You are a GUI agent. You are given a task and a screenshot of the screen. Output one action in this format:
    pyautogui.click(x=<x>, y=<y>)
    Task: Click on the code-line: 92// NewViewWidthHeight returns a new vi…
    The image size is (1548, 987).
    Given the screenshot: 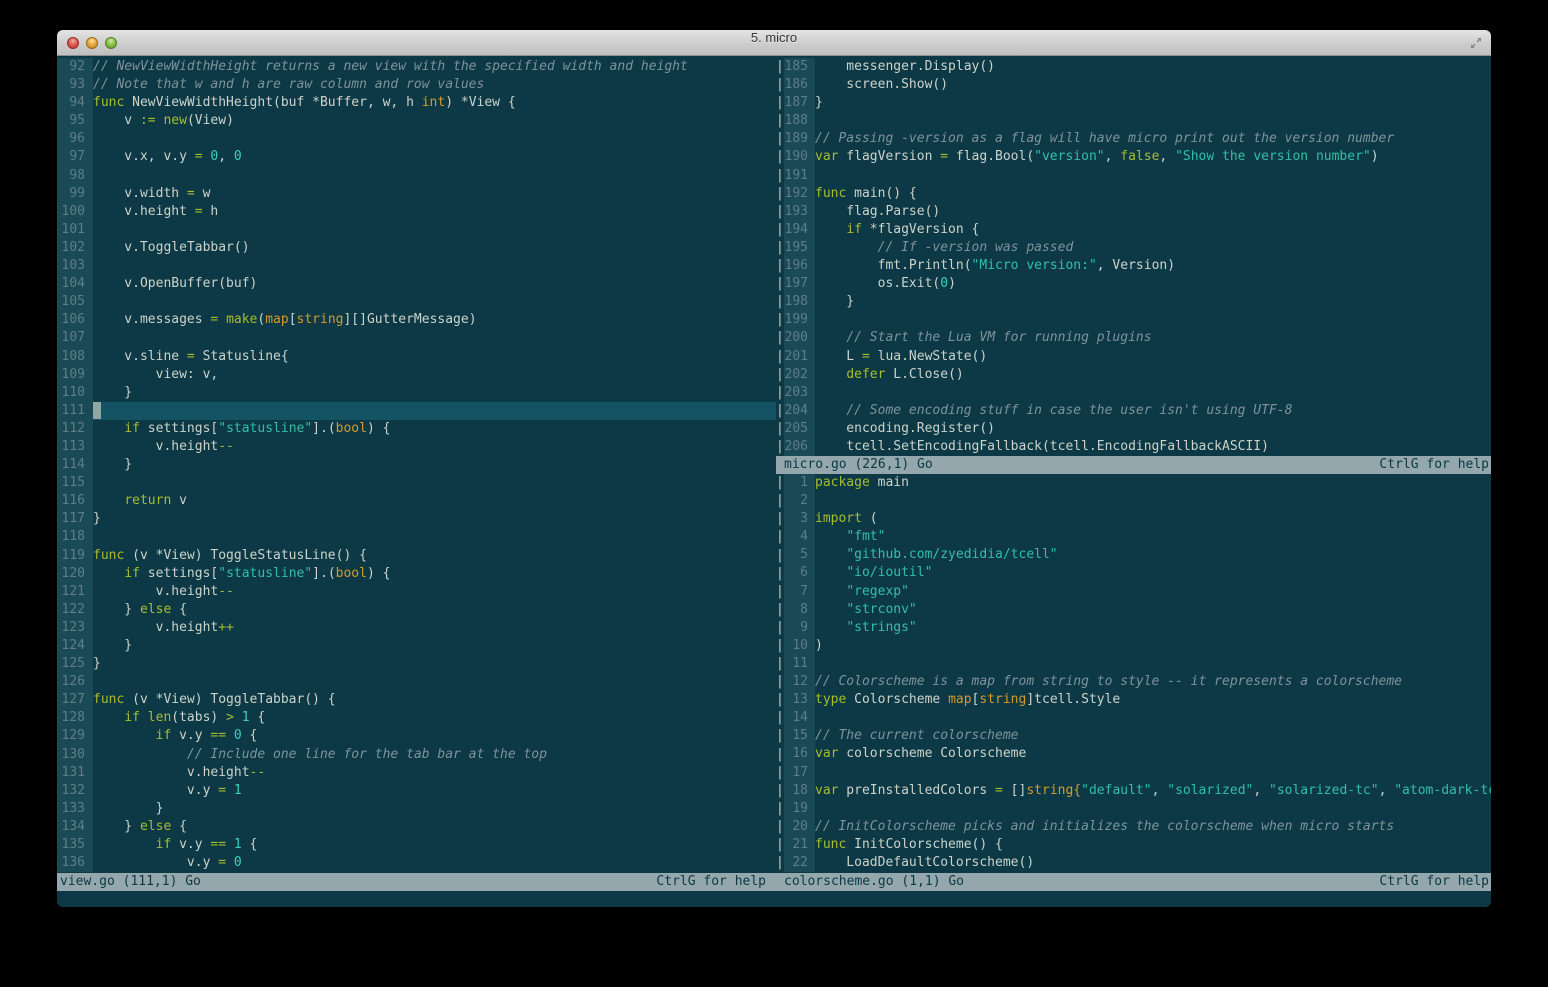 What is the action you would take?
    pyautogui.click(x=416, y=67)
    